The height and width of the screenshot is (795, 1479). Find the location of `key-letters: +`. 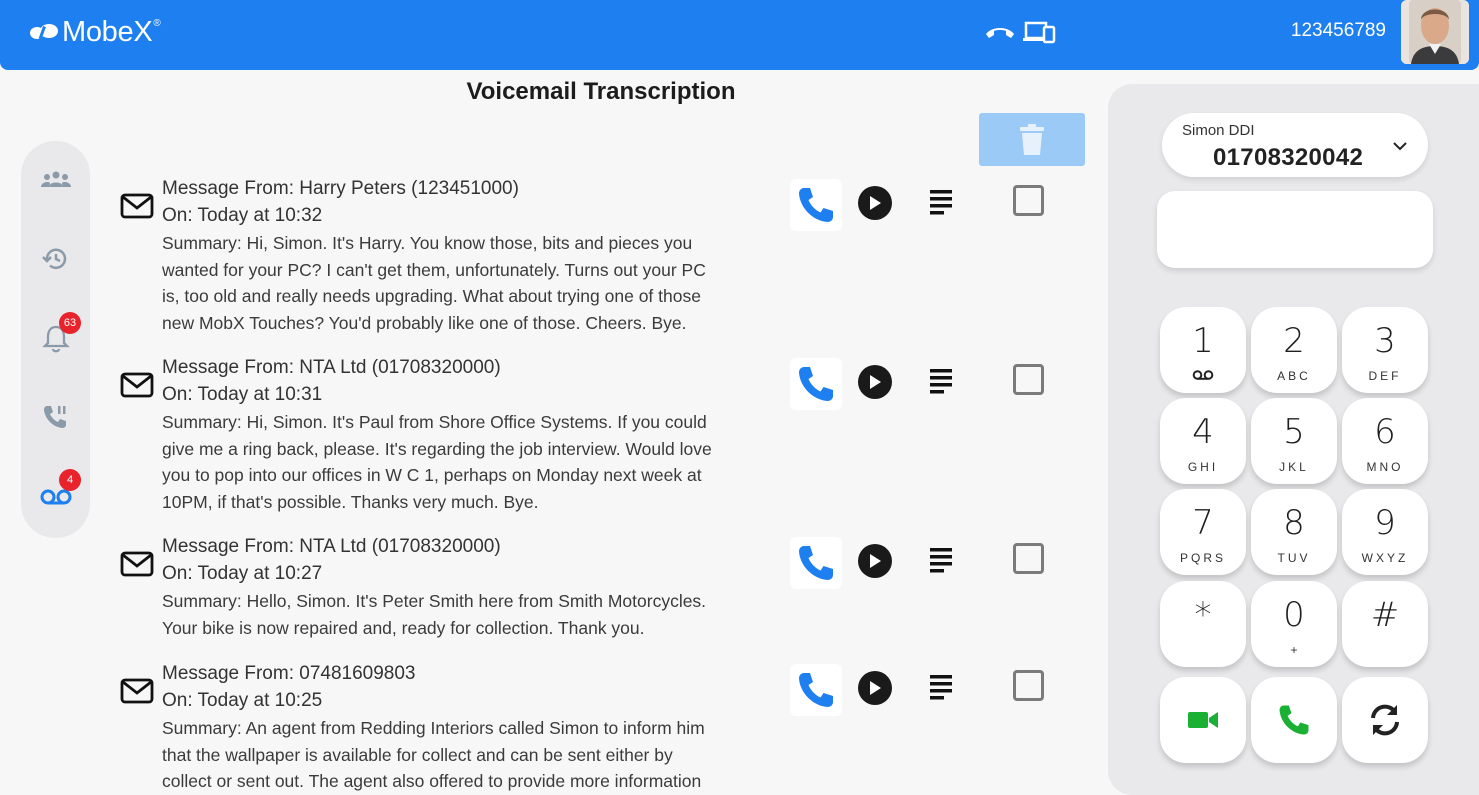

key-letters: + is located at coordinates (1294, 650).